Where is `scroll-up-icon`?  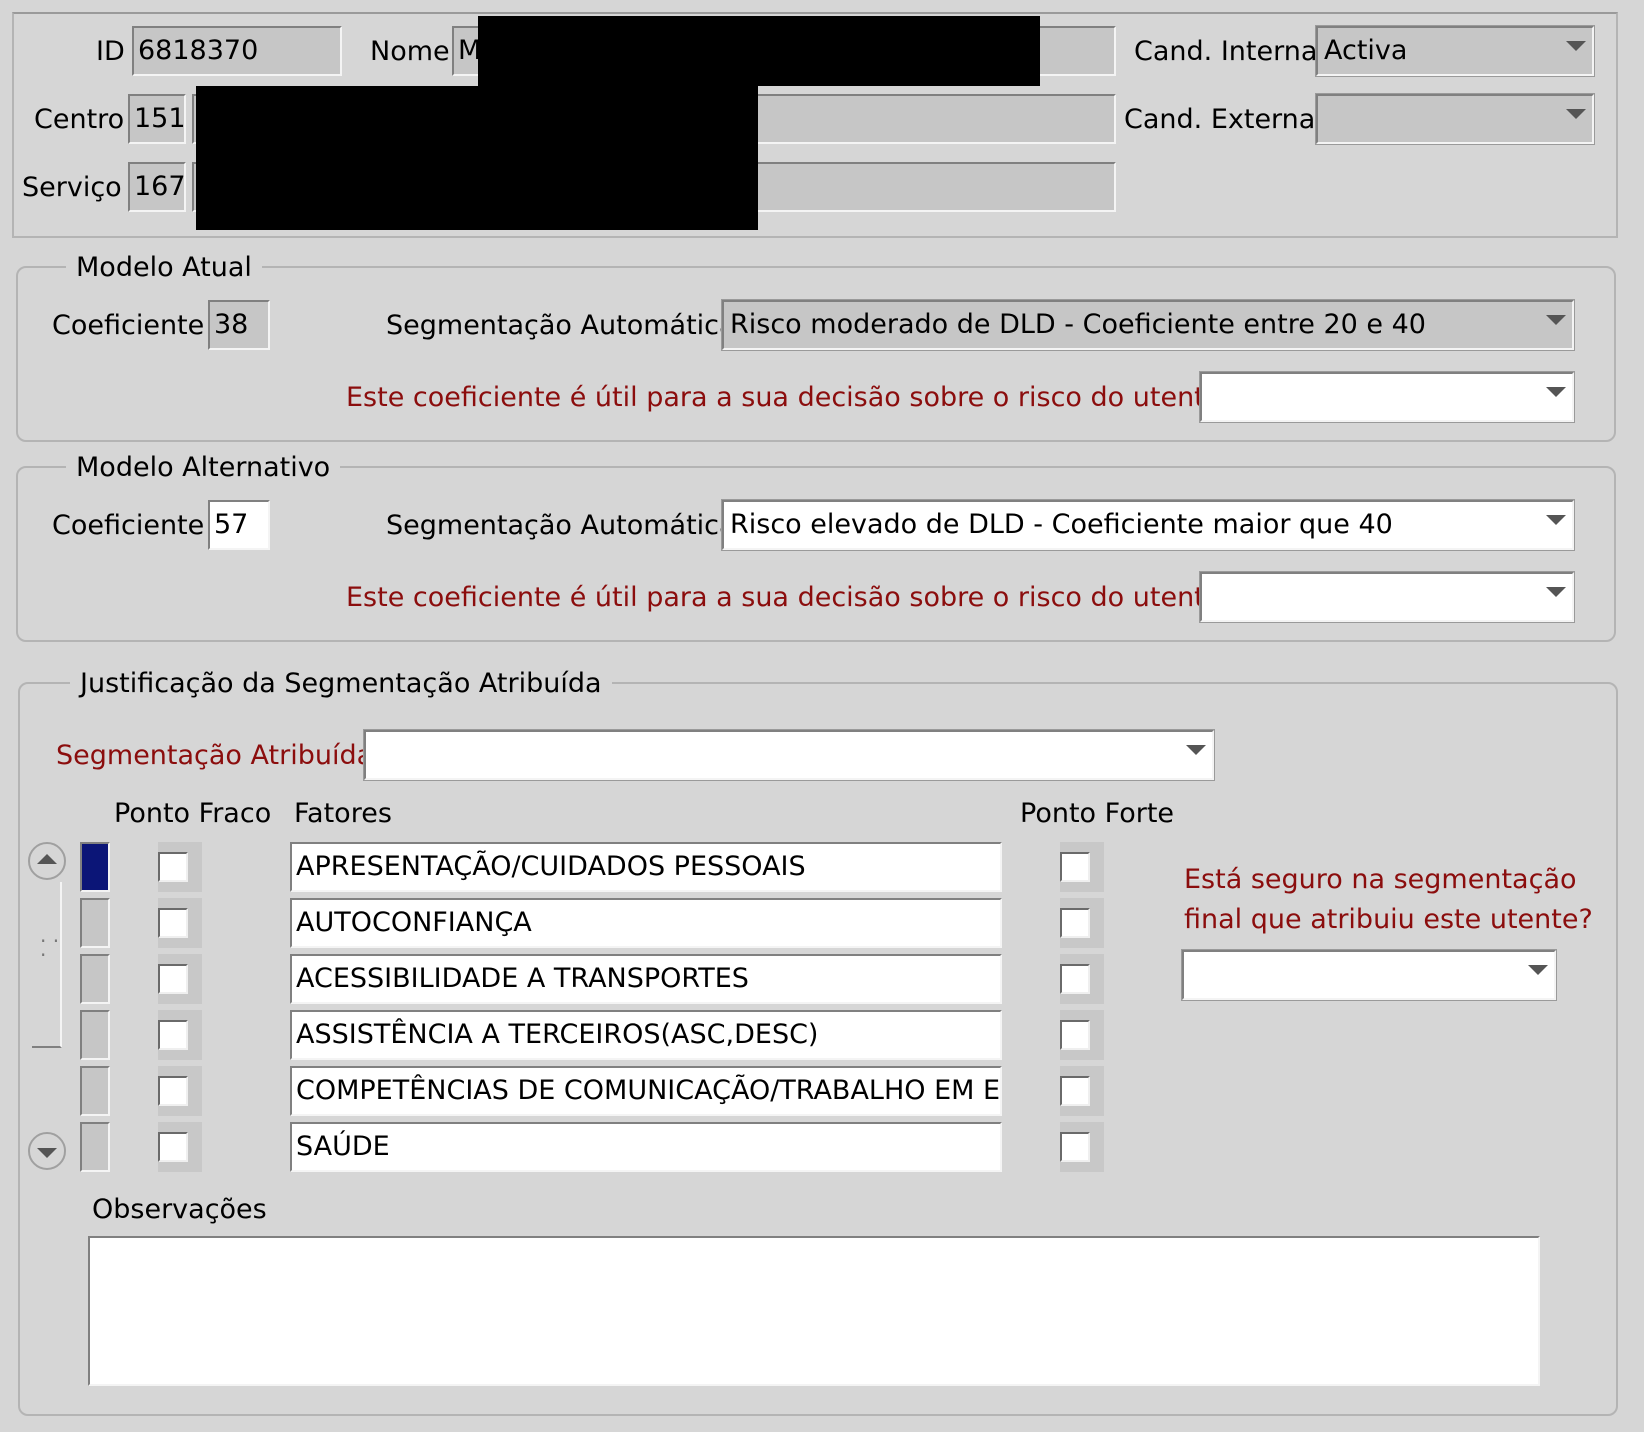 scroll-up-icon is located at coordinates (47, 859).